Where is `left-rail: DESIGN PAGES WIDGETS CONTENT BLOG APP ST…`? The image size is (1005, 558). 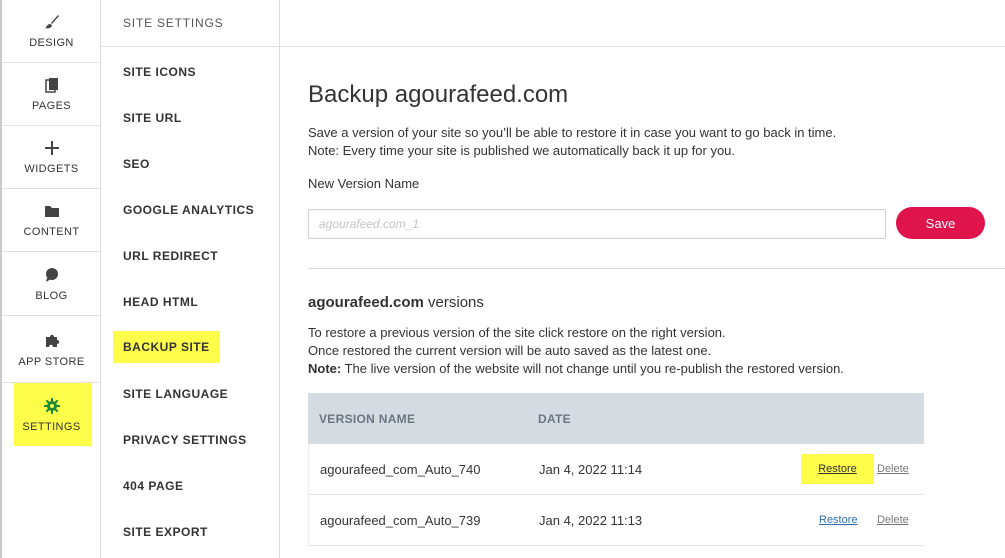
left-rail: DESIGN PAGES WIDGETS CONTENT BLOG APP ST… is located at coordinates (50, 279).